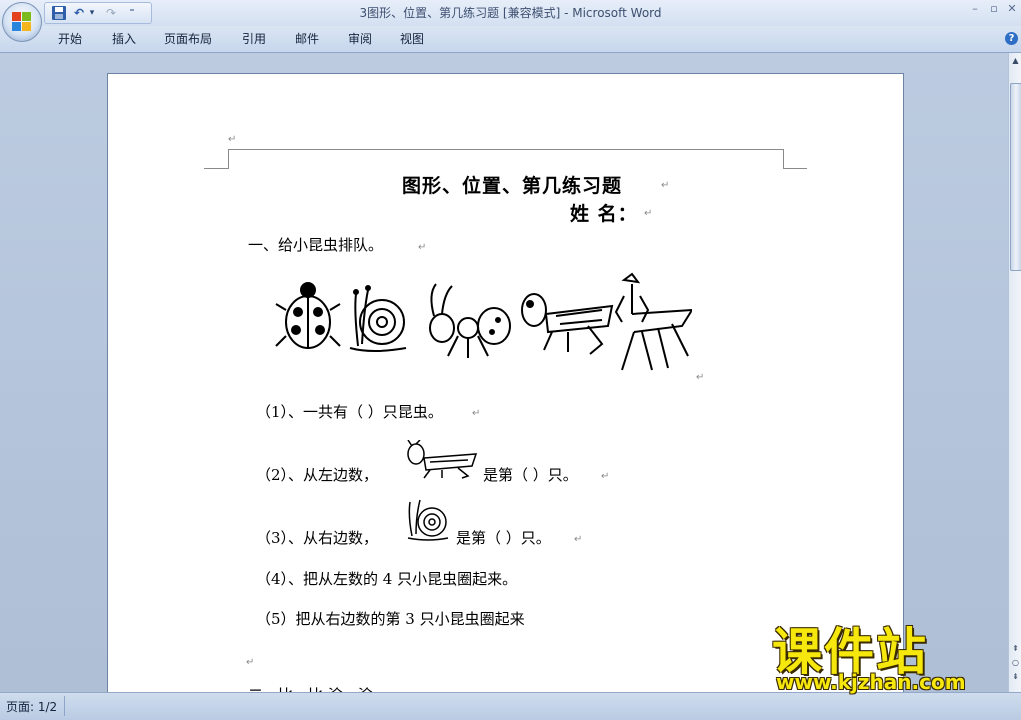 The image size is (1021, 720). Describe the element at coordinates (1012, 9) in the screenshot. I see `close-button: ✕` at that location.